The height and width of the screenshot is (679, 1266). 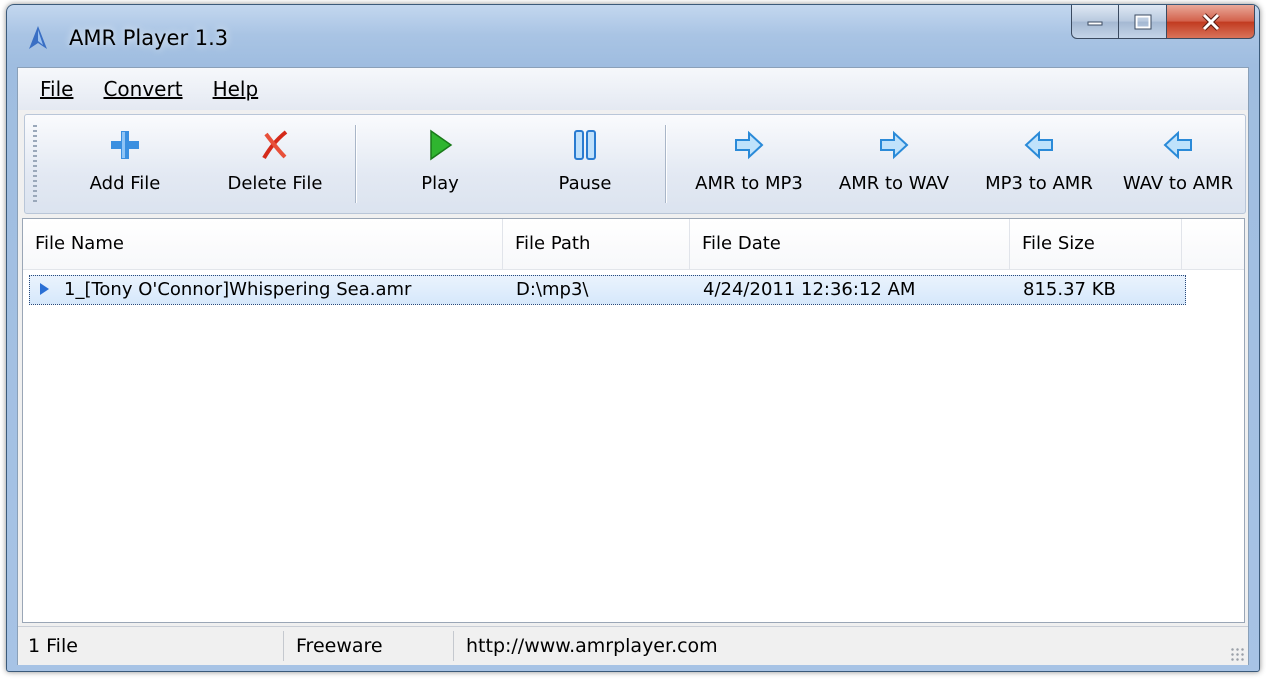 I want to click on menu-convert: Convert, so click(x=149, y=89).